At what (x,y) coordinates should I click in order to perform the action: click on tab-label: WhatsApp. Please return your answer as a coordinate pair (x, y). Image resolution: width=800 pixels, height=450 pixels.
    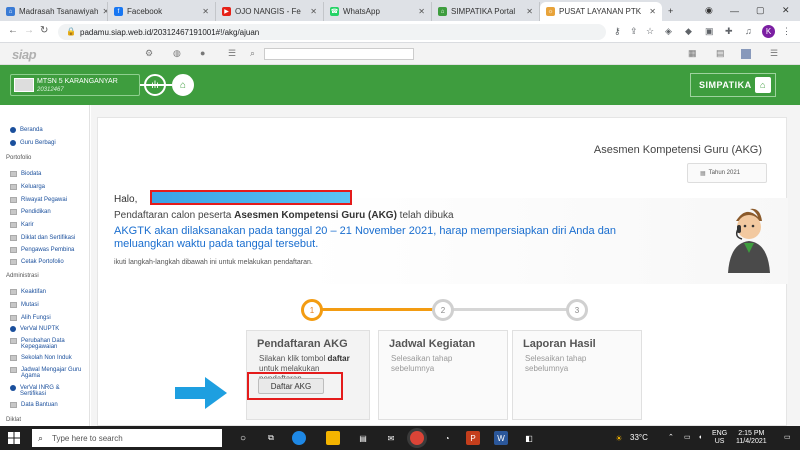
    Looking at the image, I should click on (361, 11).